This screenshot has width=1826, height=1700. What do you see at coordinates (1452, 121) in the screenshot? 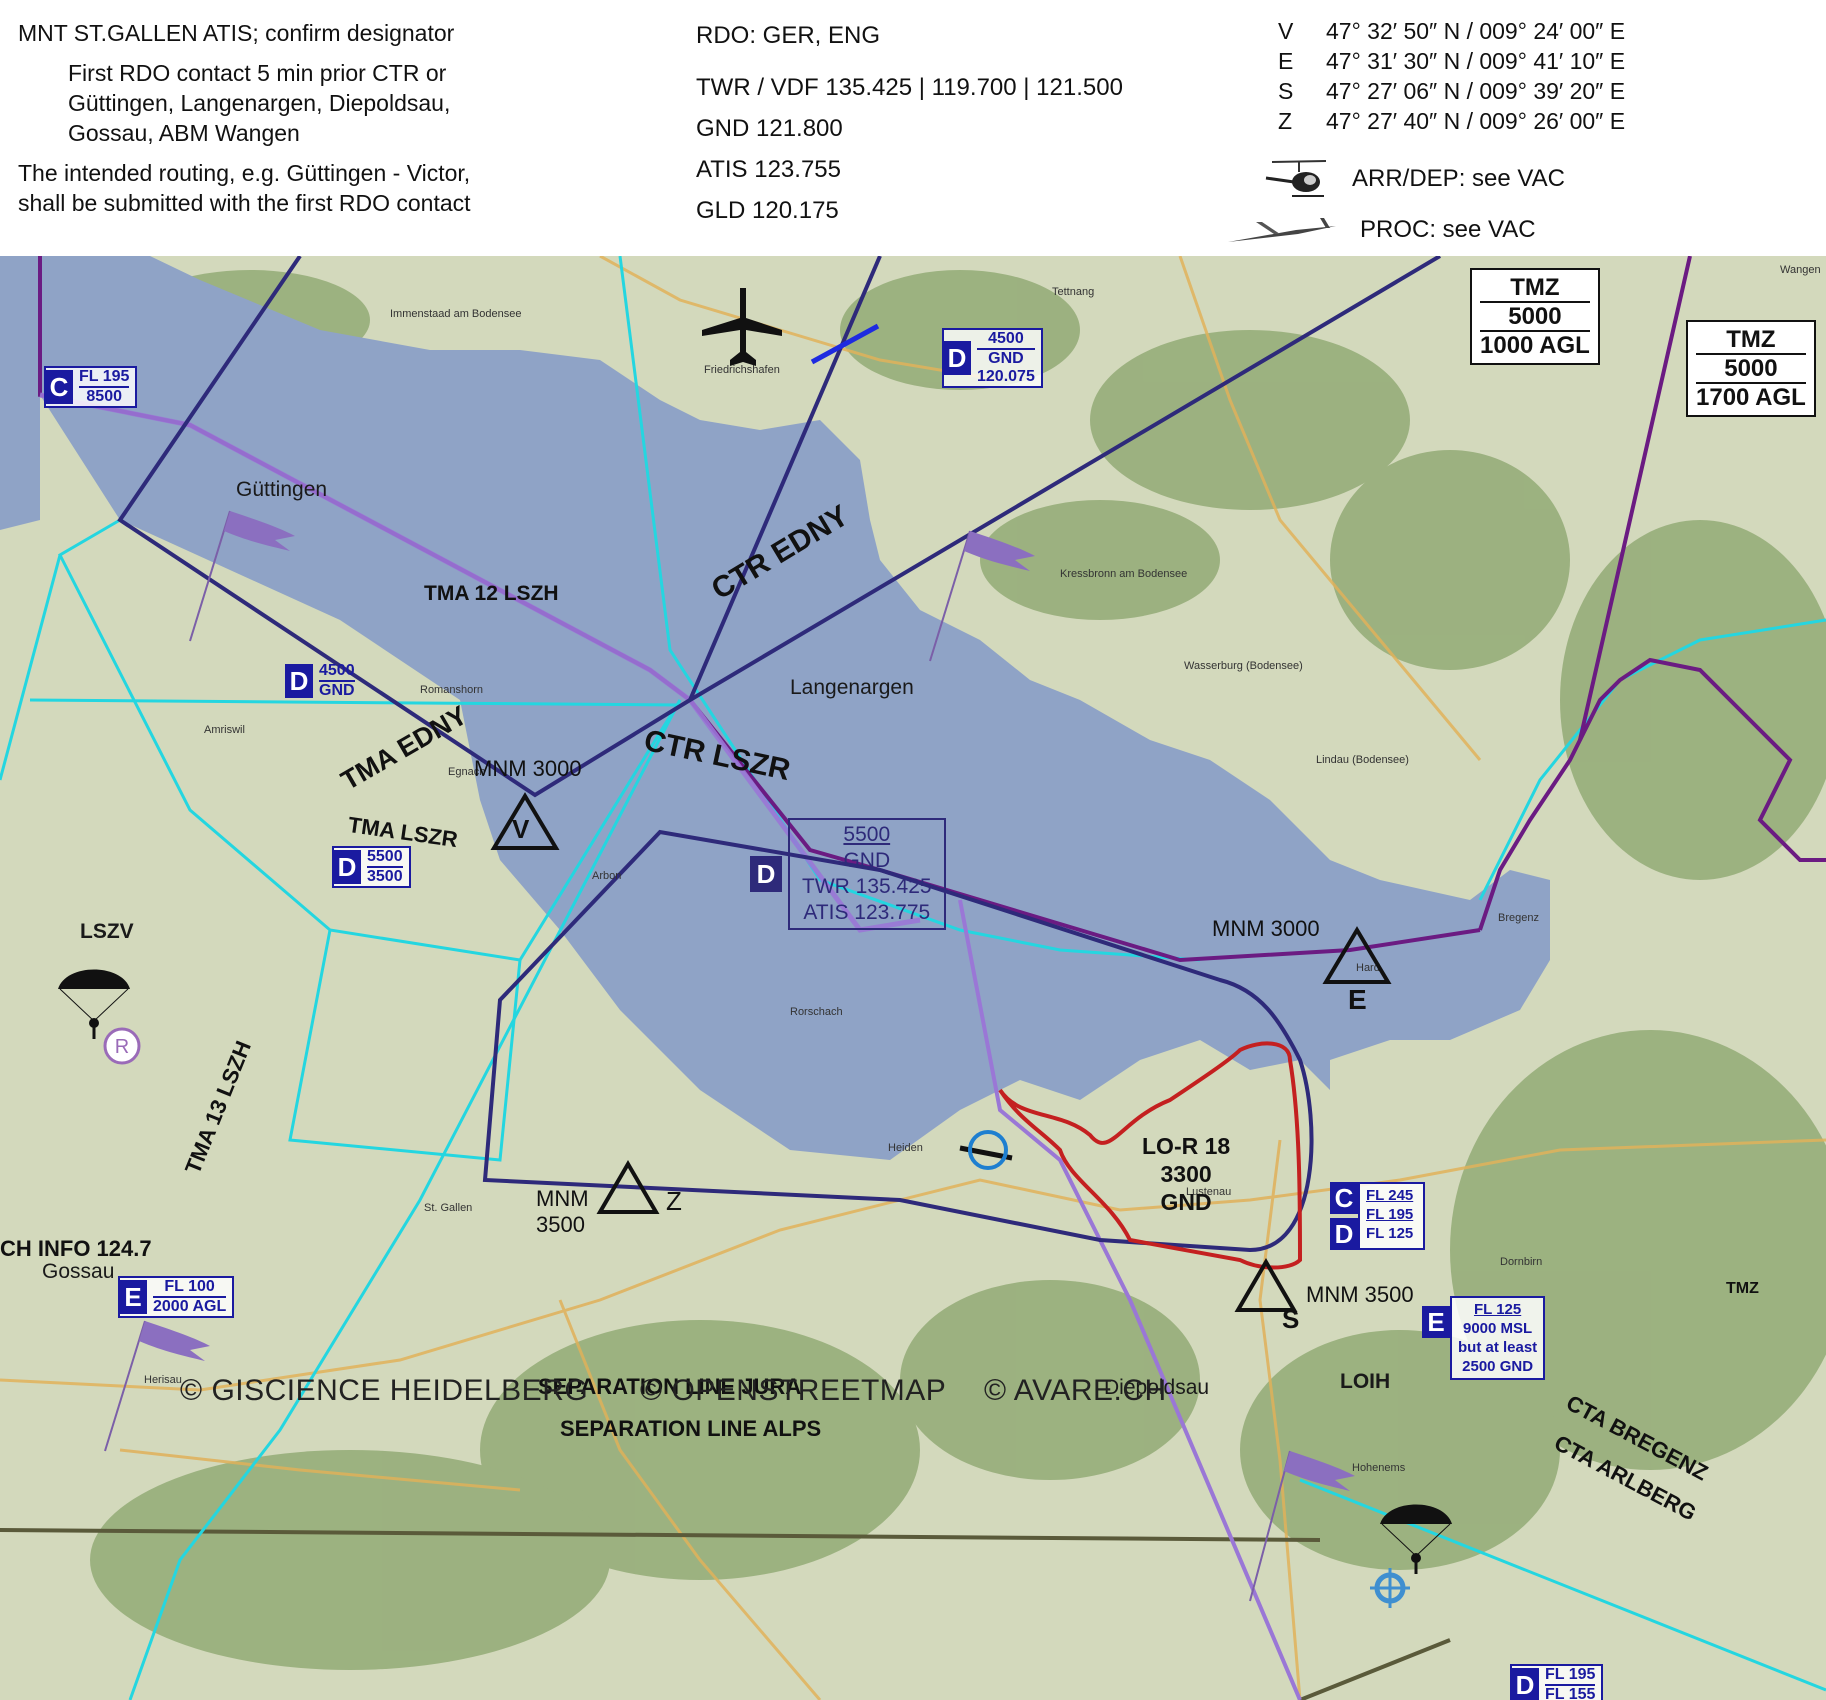
I see `coord-row: Z 47° 27′ 40″ N / 009° 26′ 00″ E` at bounding box center [1452, 121].